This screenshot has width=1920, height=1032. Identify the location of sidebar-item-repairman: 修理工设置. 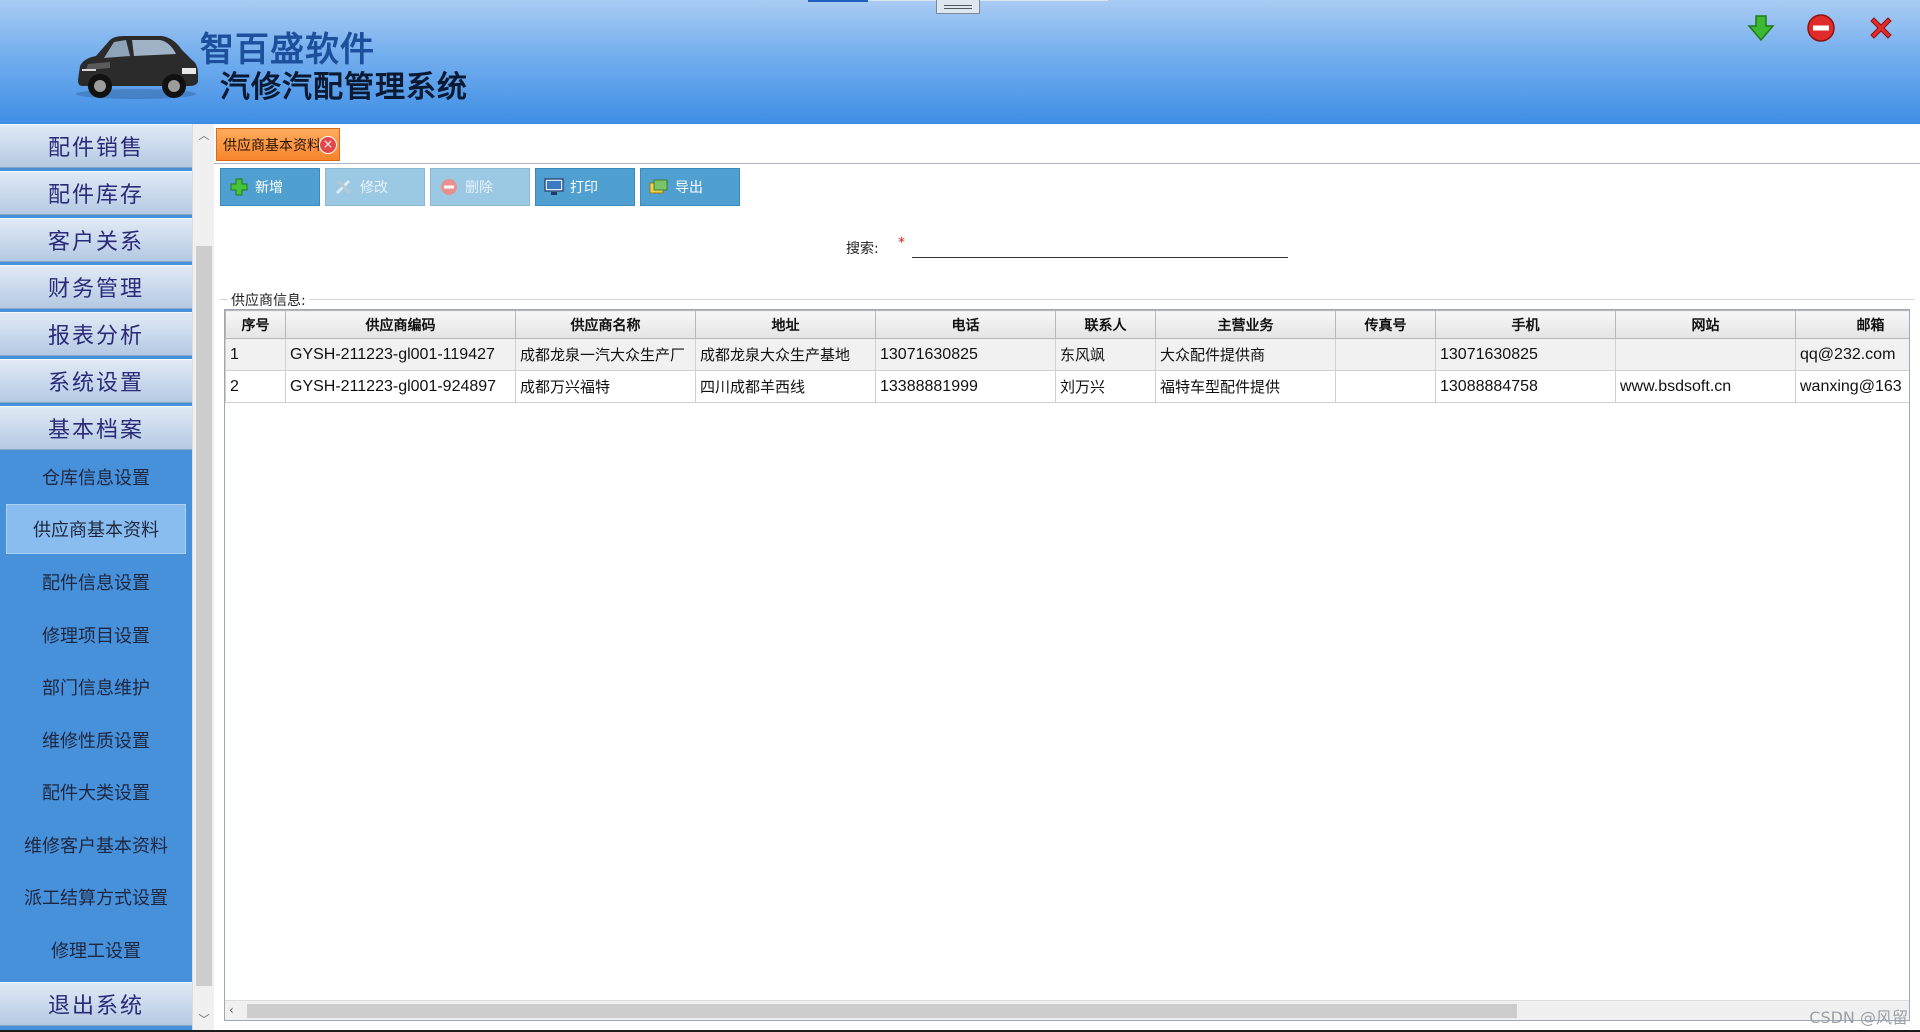
(96, 950).